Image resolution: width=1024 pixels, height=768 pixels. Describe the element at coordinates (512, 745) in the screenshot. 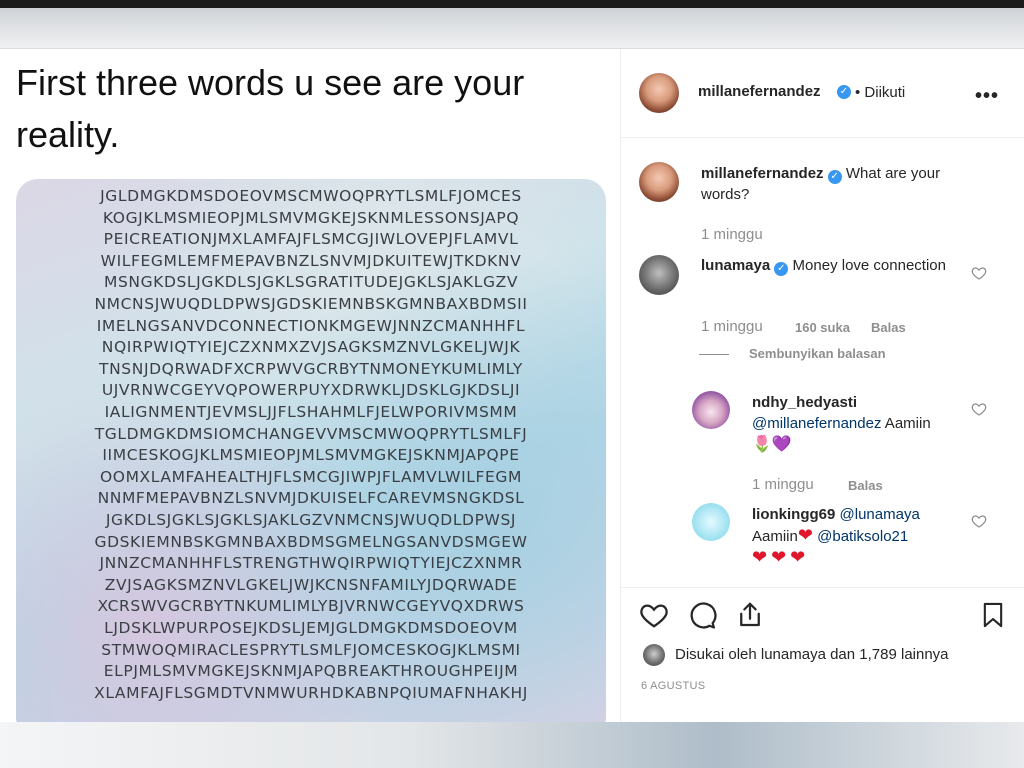

I see `background-blur-bottom` at that location.